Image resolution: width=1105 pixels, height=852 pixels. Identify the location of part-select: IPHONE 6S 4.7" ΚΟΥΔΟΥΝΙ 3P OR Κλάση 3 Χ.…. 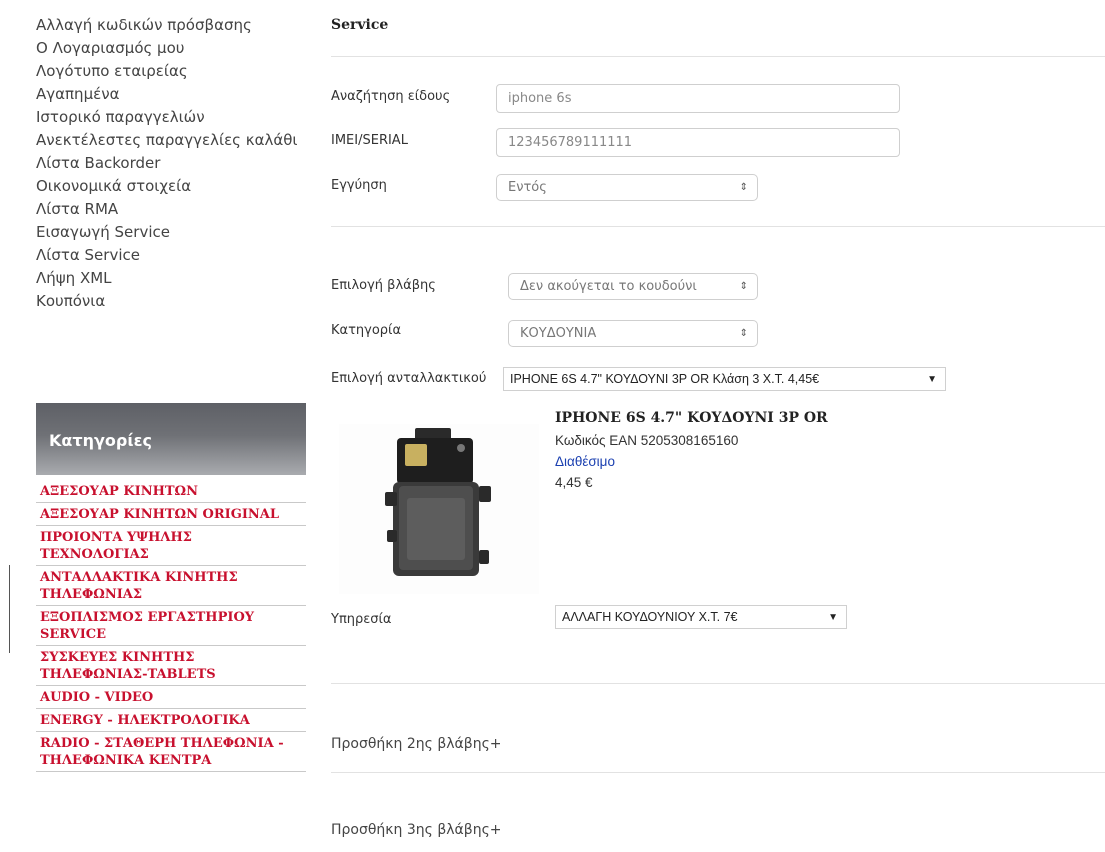
(724, 379).